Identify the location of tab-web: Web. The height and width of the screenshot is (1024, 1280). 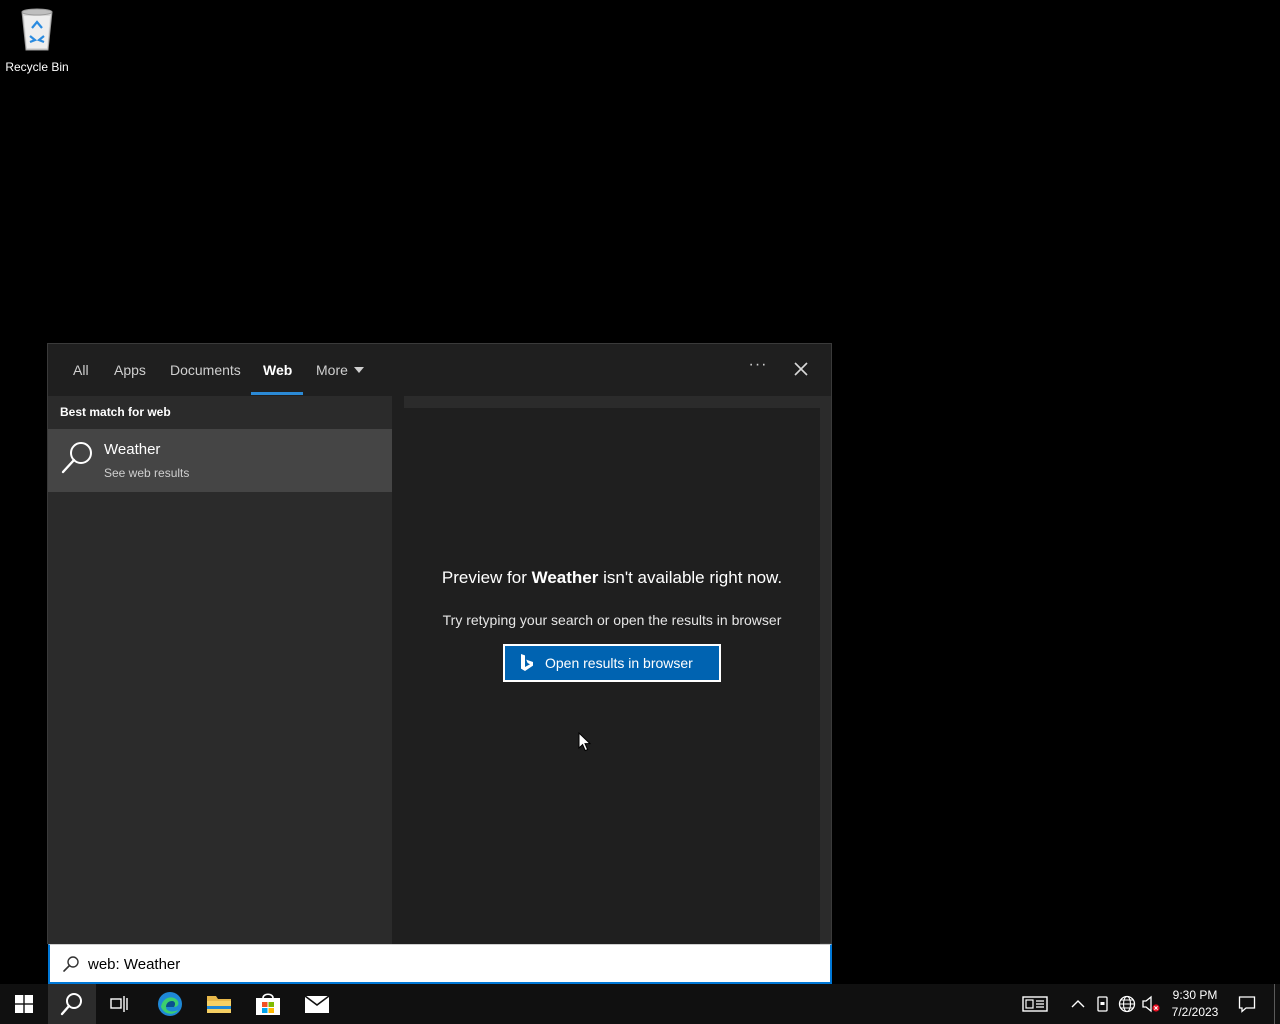
(277, 370).